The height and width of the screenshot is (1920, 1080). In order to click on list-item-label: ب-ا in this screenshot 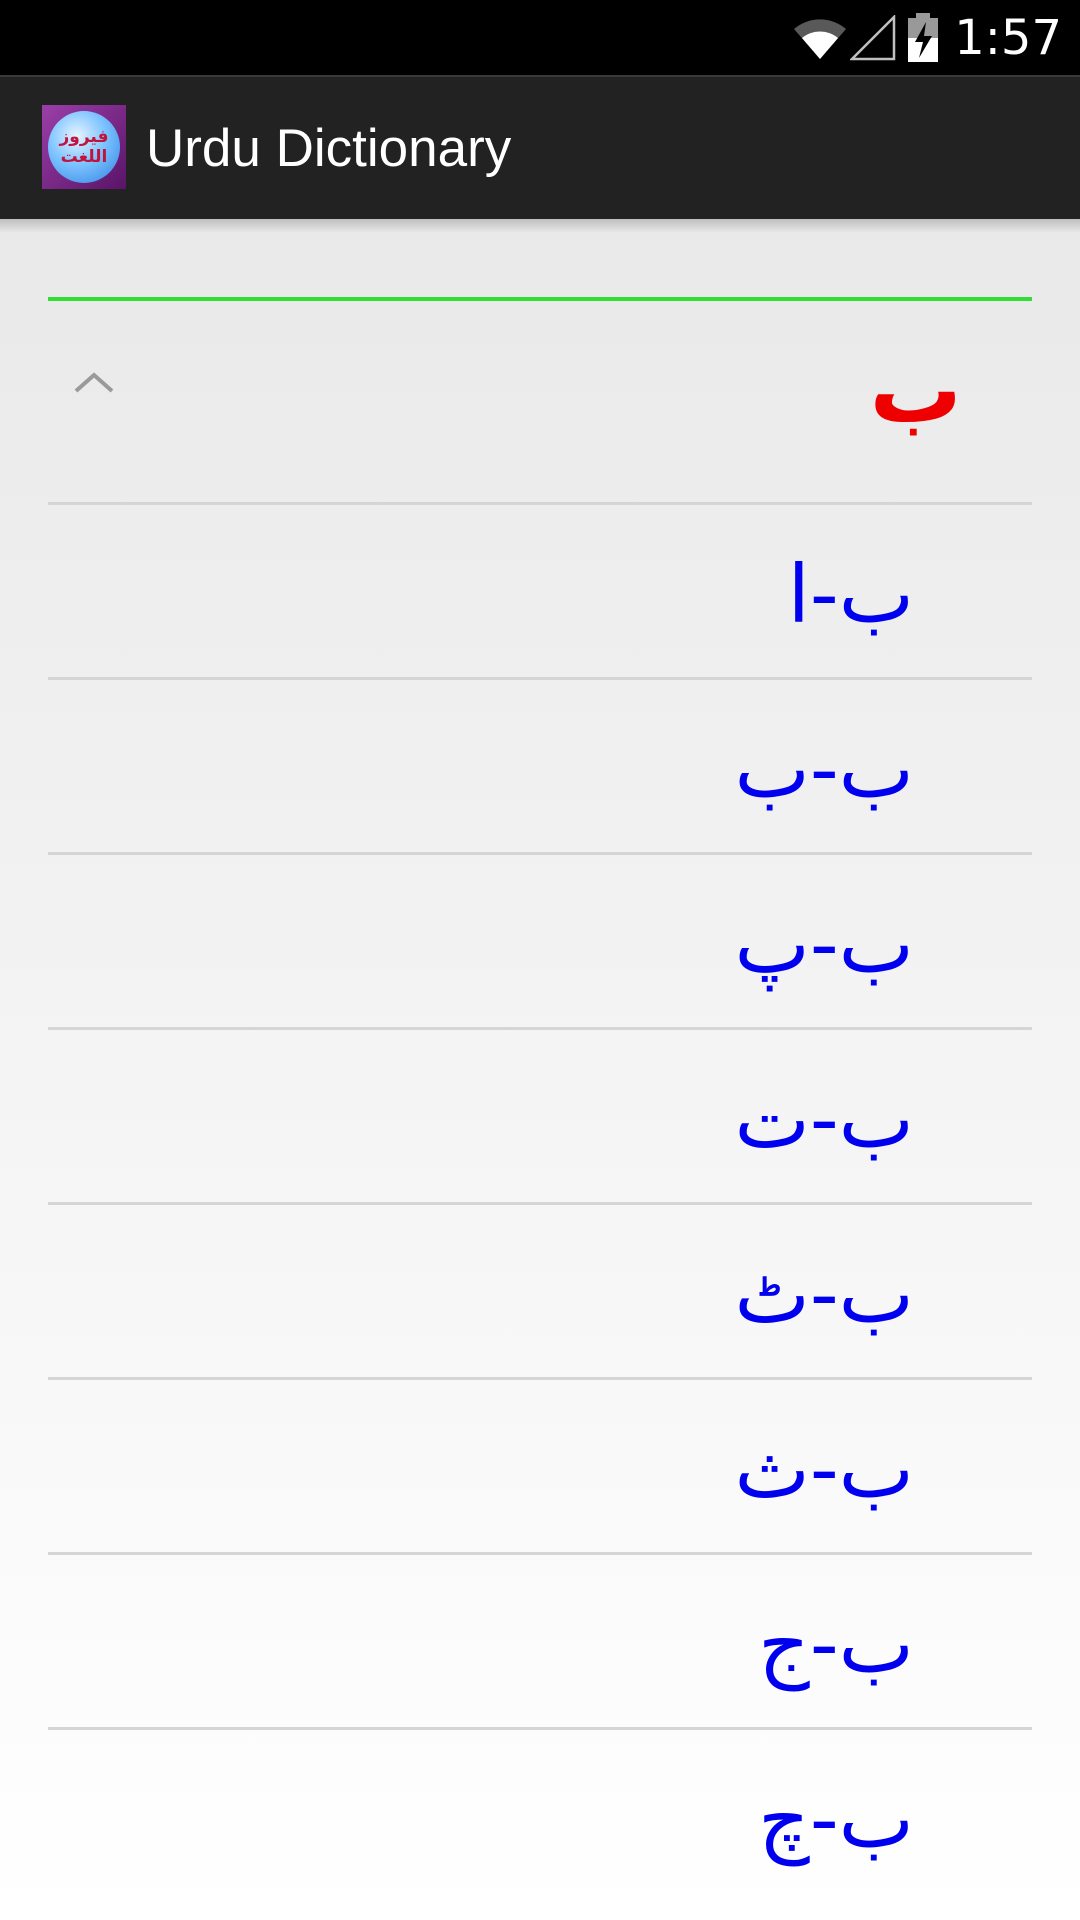, I will do `click(850, 594)`.